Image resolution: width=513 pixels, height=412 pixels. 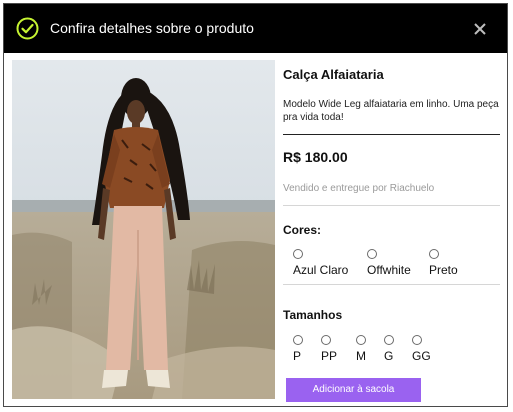 What do you see at coordinates (333, 74) in the screenshot?
I see `product-name: Calça Alfaiataria` at bounding box center [333, 74].